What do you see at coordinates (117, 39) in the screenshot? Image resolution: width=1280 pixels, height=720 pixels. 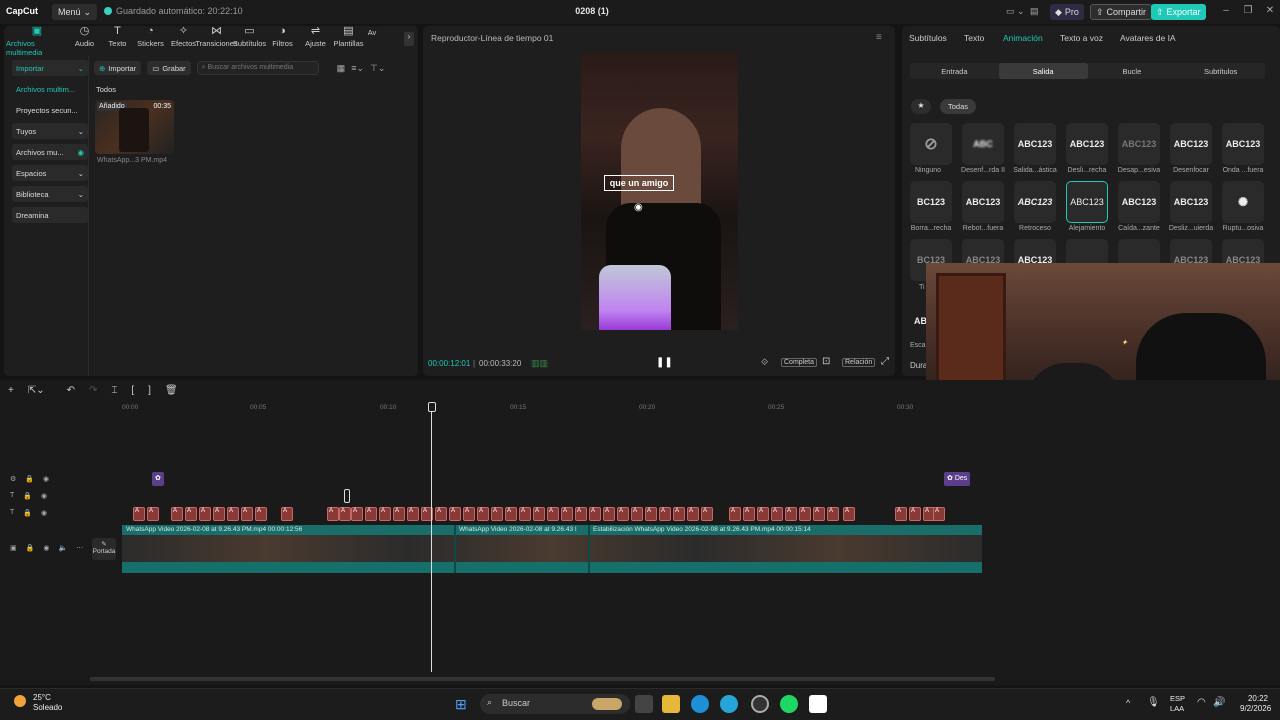 I see `tab-text: T Texto` at bounding box center [117, 39].